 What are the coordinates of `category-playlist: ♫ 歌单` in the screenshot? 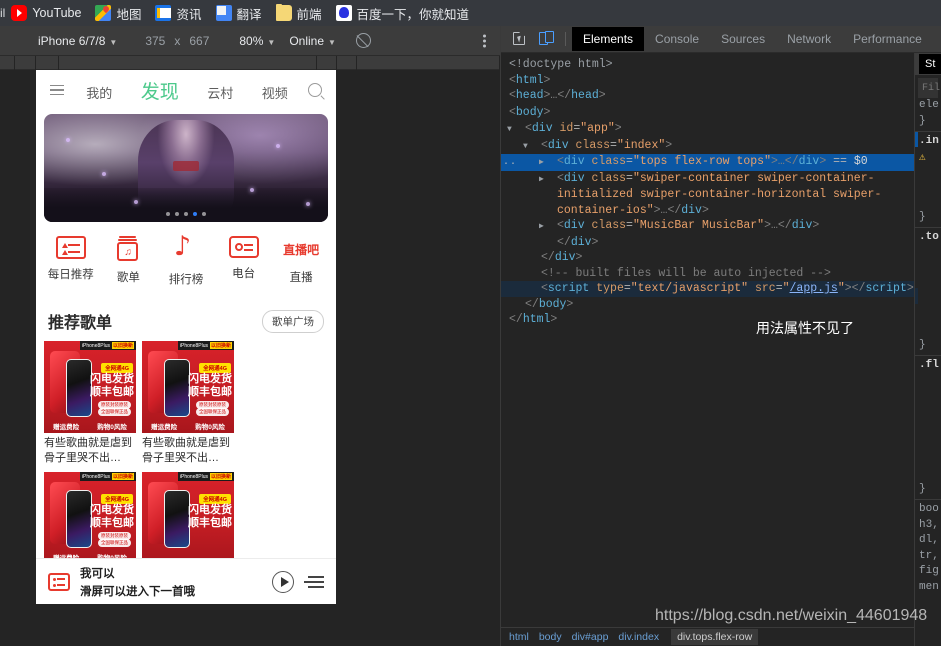 It's located at (128, 260).